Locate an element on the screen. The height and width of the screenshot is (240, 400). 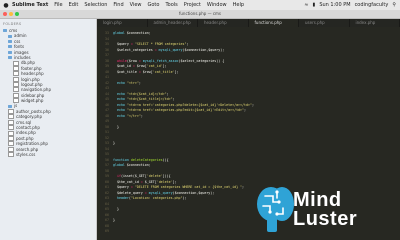
code-token: "<td>{$cat_title}</td>" is located at coordinates (149, 99).